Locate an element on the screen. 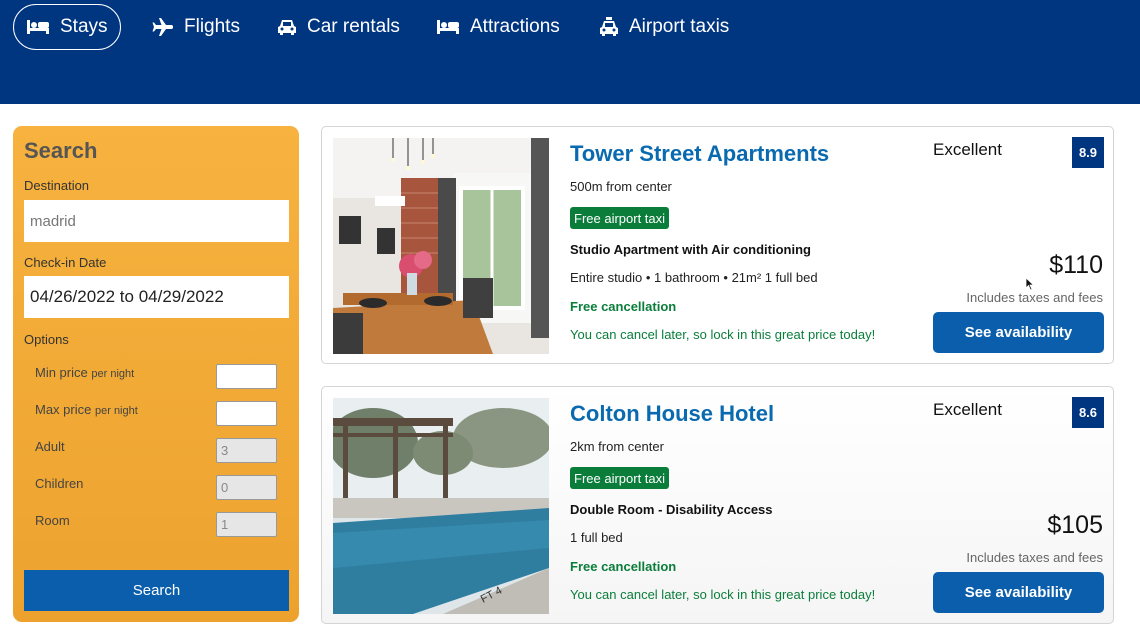 This screenshot has width=1140, height=641. destination-value: madrid is located at coordinates (53, 221).